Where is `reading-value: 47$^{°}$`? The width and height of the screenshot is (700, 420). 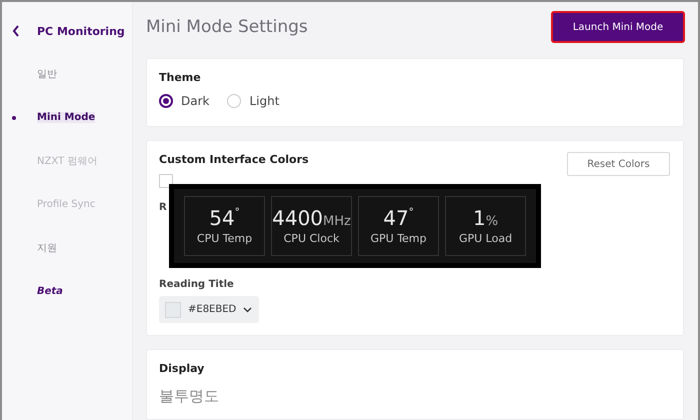 reading-value: 47$^{°}$ is located at coordinates (398, 218).